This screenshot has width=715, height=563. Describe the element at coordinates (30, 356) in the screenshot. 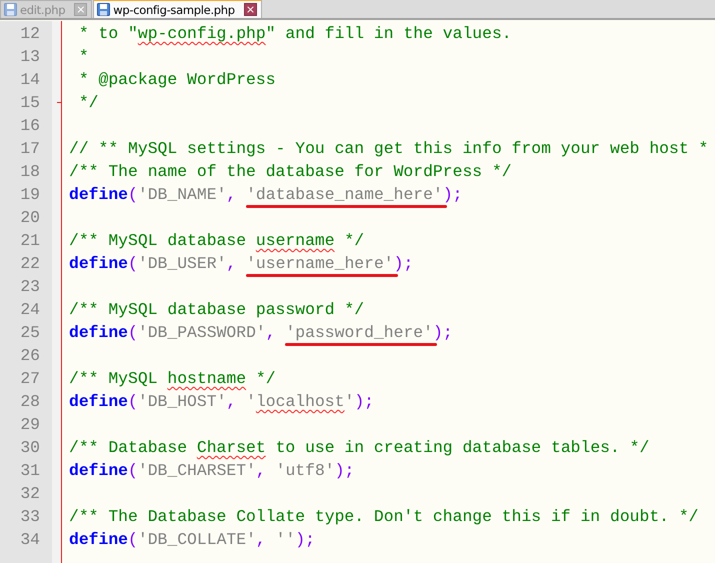

I see `line-number: 26` at that location.